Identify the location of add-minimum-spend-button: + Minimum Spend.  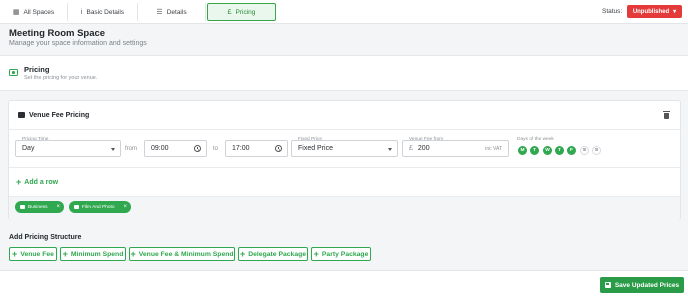
(93, 254).